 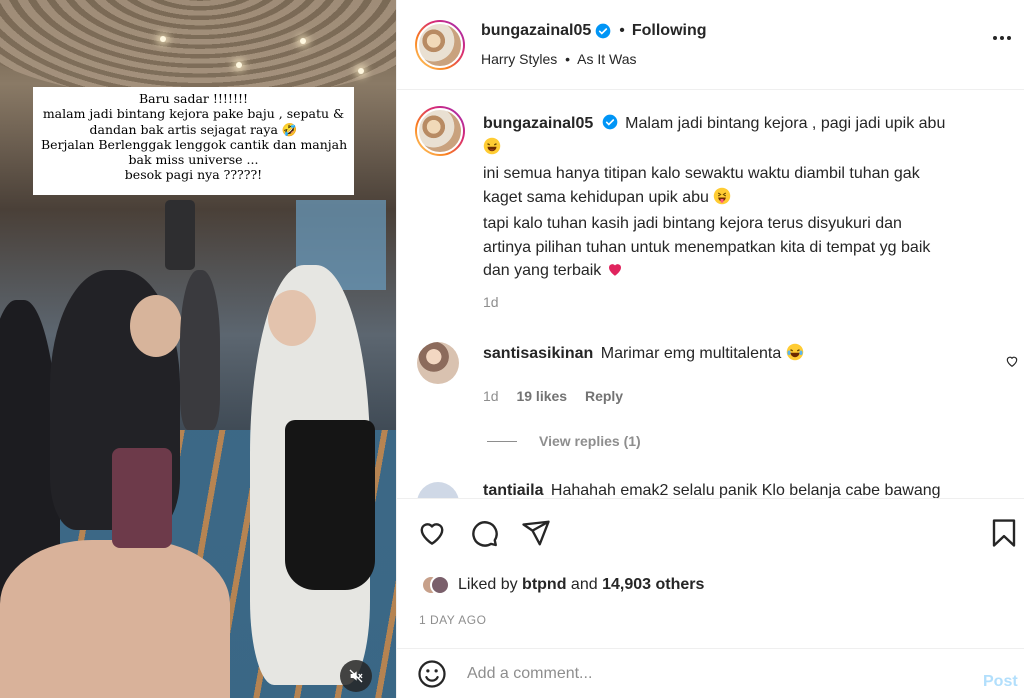 I want to click on comment-bubble-icon, so click(x=484, y=533).